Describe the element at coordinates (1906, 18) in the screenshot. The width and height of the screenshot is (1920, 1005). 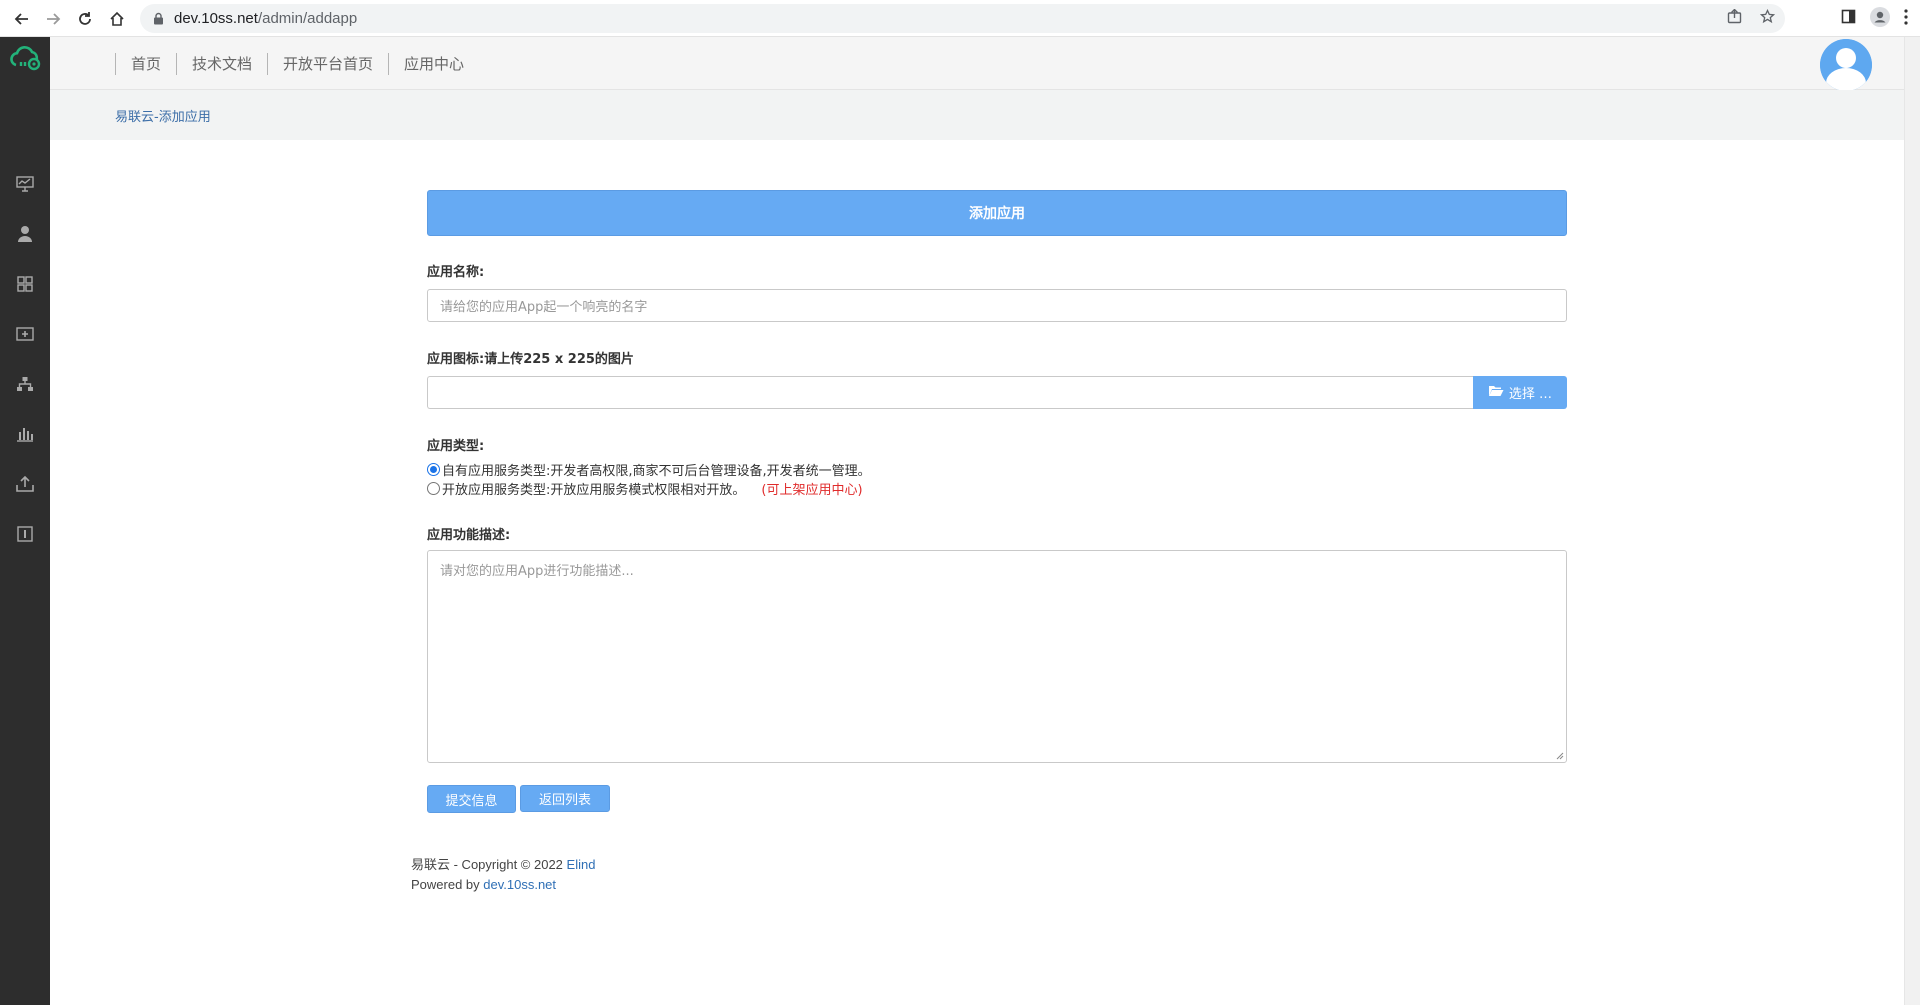
I see `menu-dots-icon` at that location.